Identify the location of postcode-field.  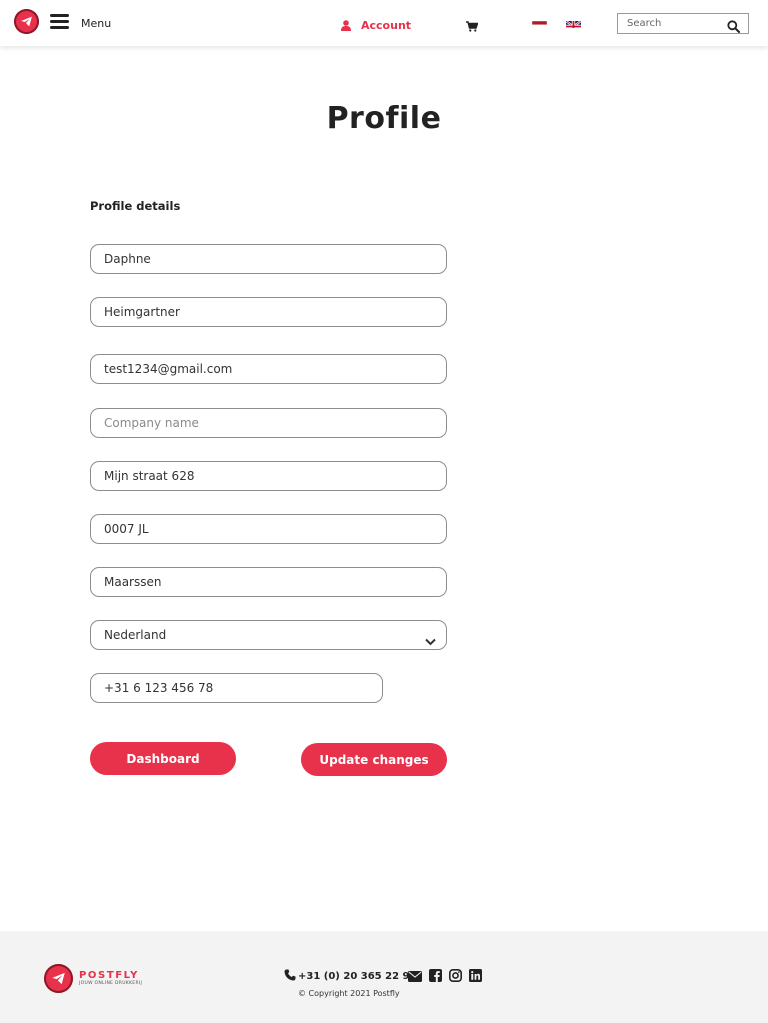
(268, 529).